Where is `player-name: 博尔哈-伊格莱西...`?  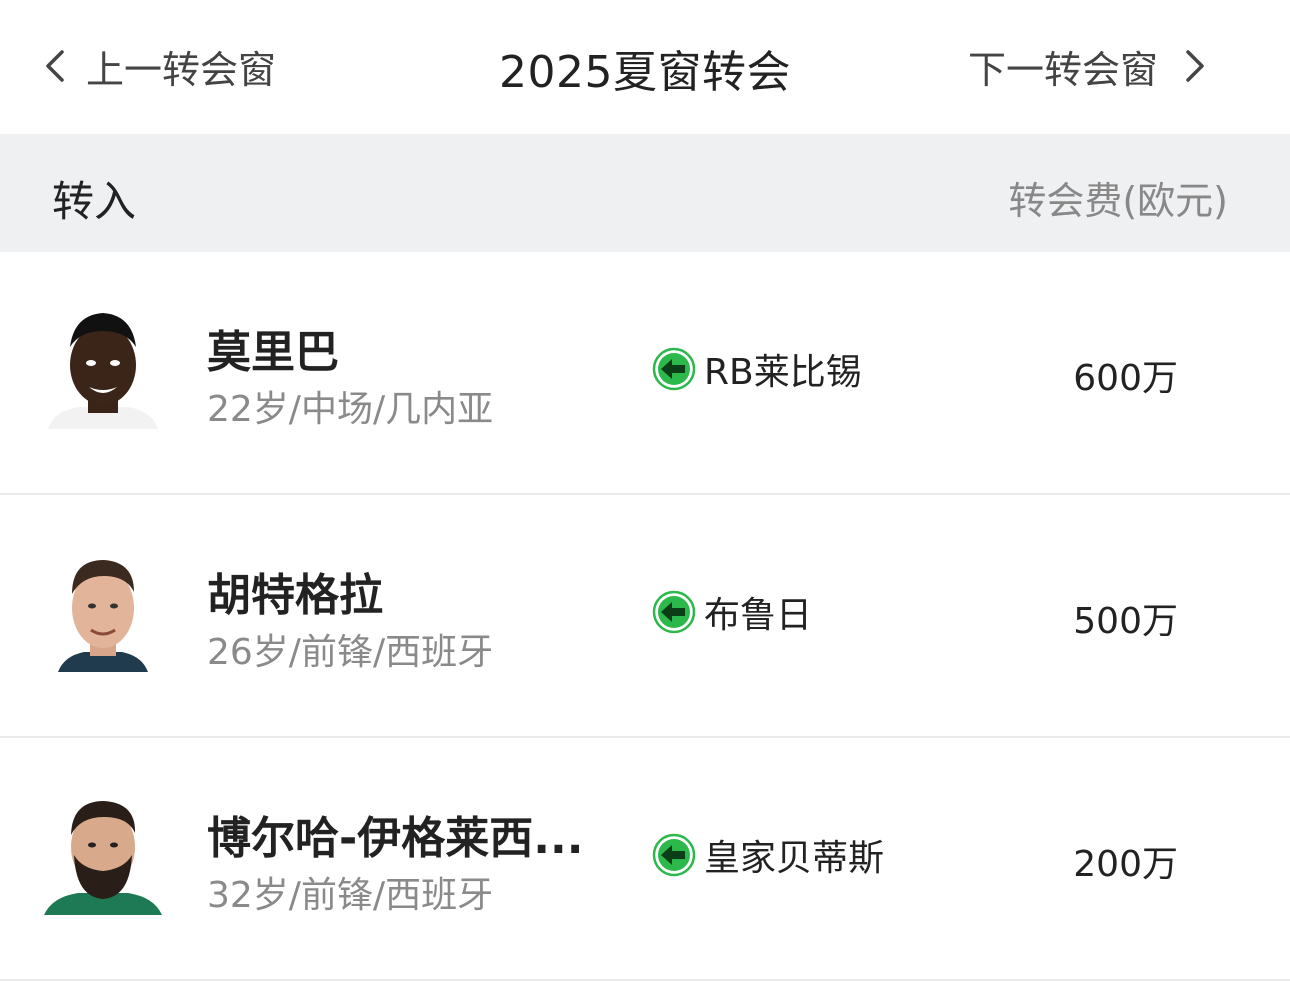 player-name: 博尔哈-伊格莱西... is located at coordinates (395, 838).